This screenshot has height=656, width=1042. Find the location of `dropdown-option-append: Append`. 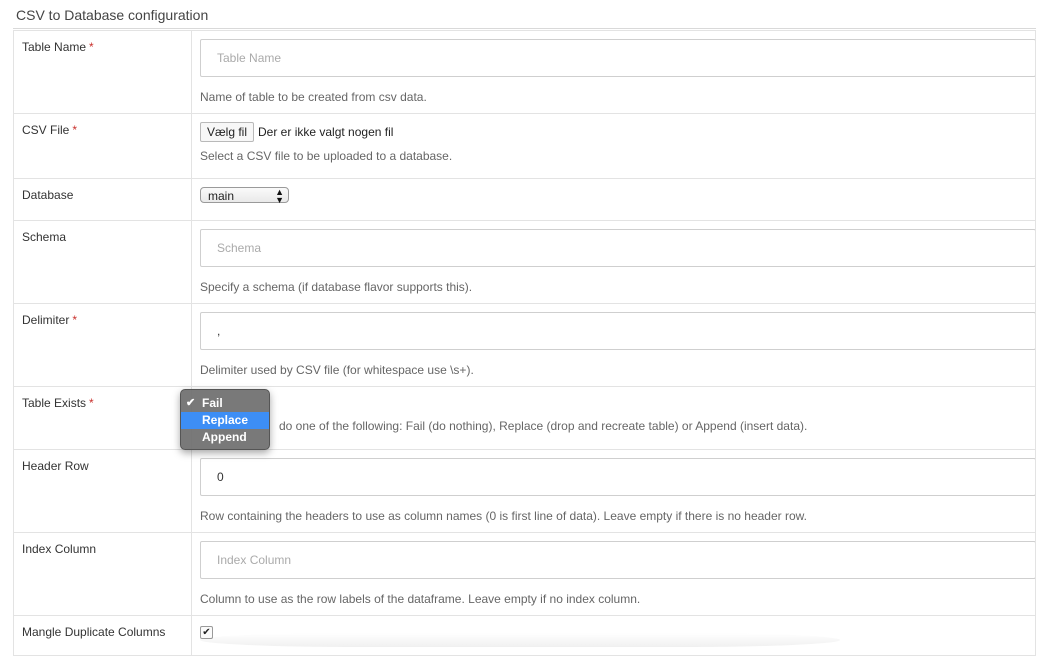

dropdown-option-append: Append is located at coordinates (225, 437).